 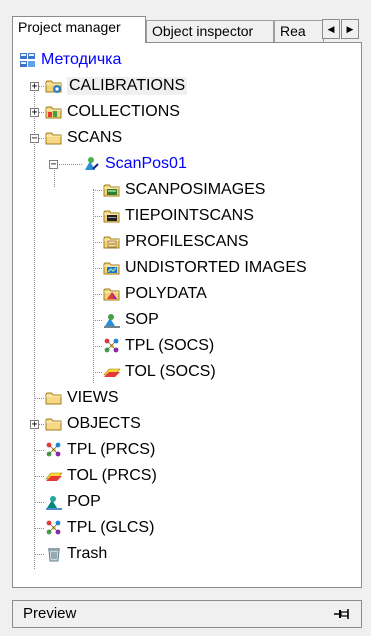 I want to click on tab-scroll-left-button: ◀, so click(x=331, y=29).